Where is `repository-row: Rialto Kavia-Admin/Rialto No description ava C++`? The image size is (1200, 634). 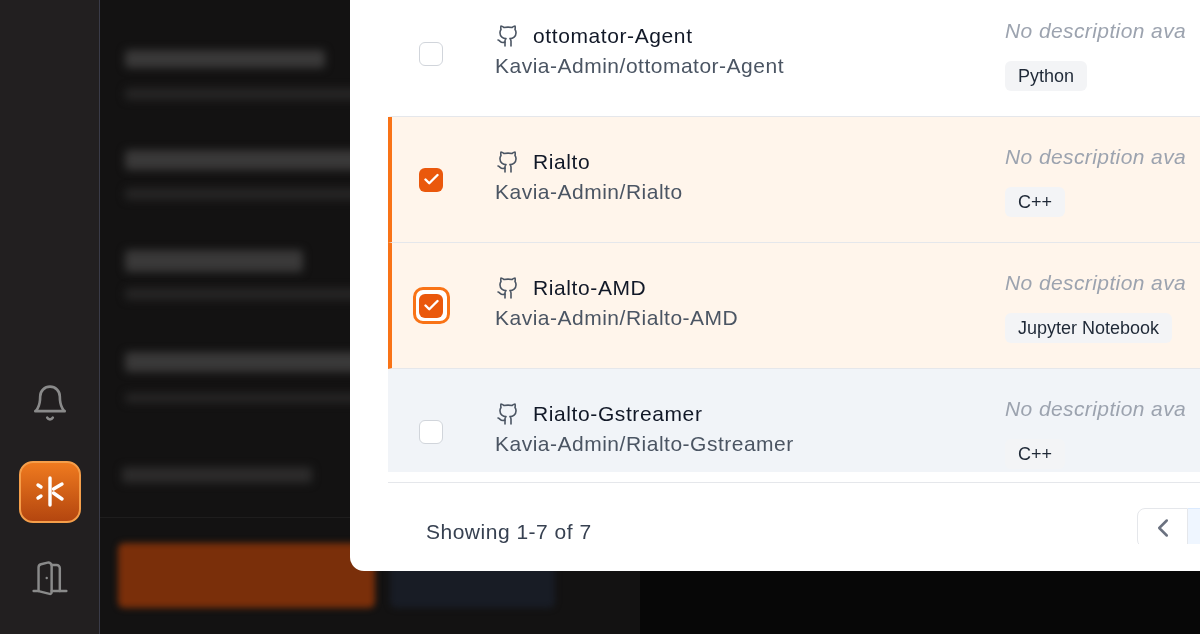
repository-row: Rialto Kavia-Admin/Rialto No description ava C++ is located at coordinates (794, 180).